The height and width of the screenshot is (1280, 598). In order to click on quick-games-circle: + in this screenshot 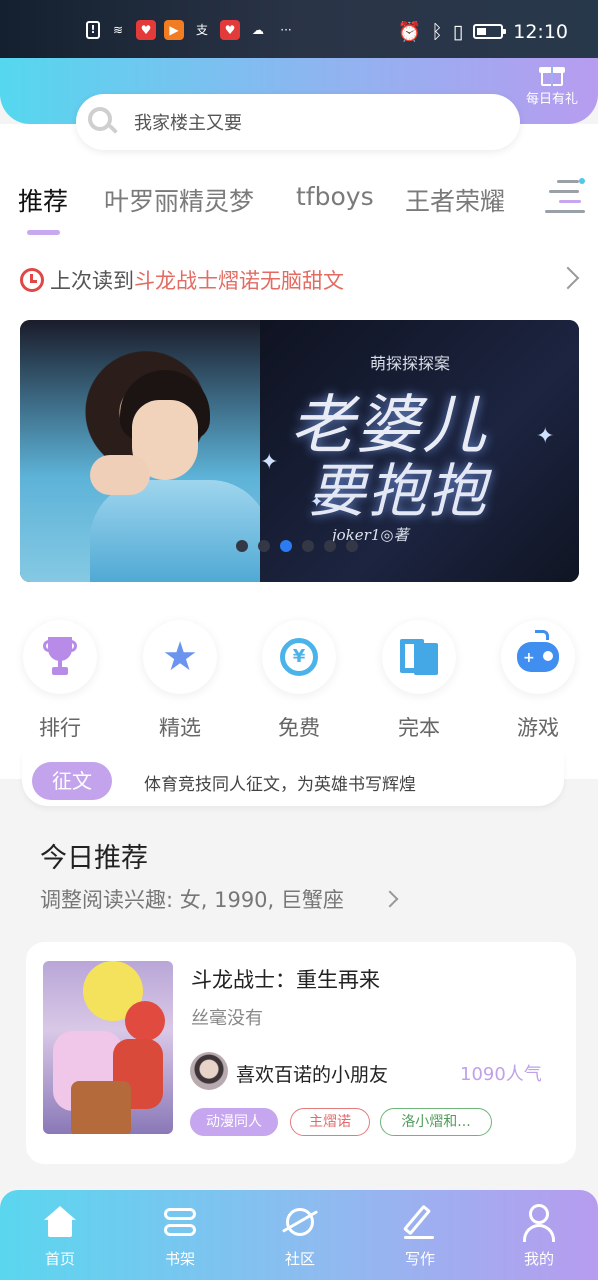, I will do `click(538, 657)`.